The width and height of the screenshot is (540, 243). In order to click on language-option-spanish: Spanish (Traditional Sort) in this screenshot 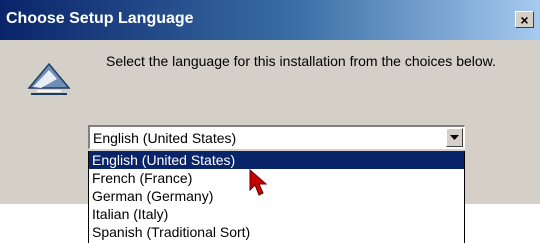, I will do `click(276, 232)`.